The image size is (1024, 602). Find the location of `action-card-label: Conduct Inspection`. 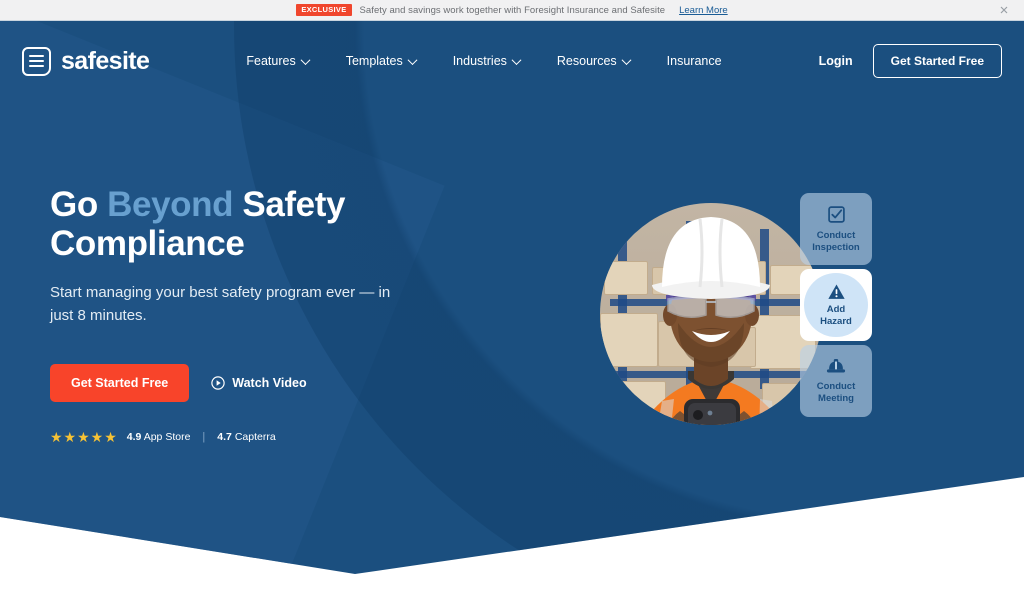

action-card-label: Conduct Inspection is located at coordinates (836, 241).